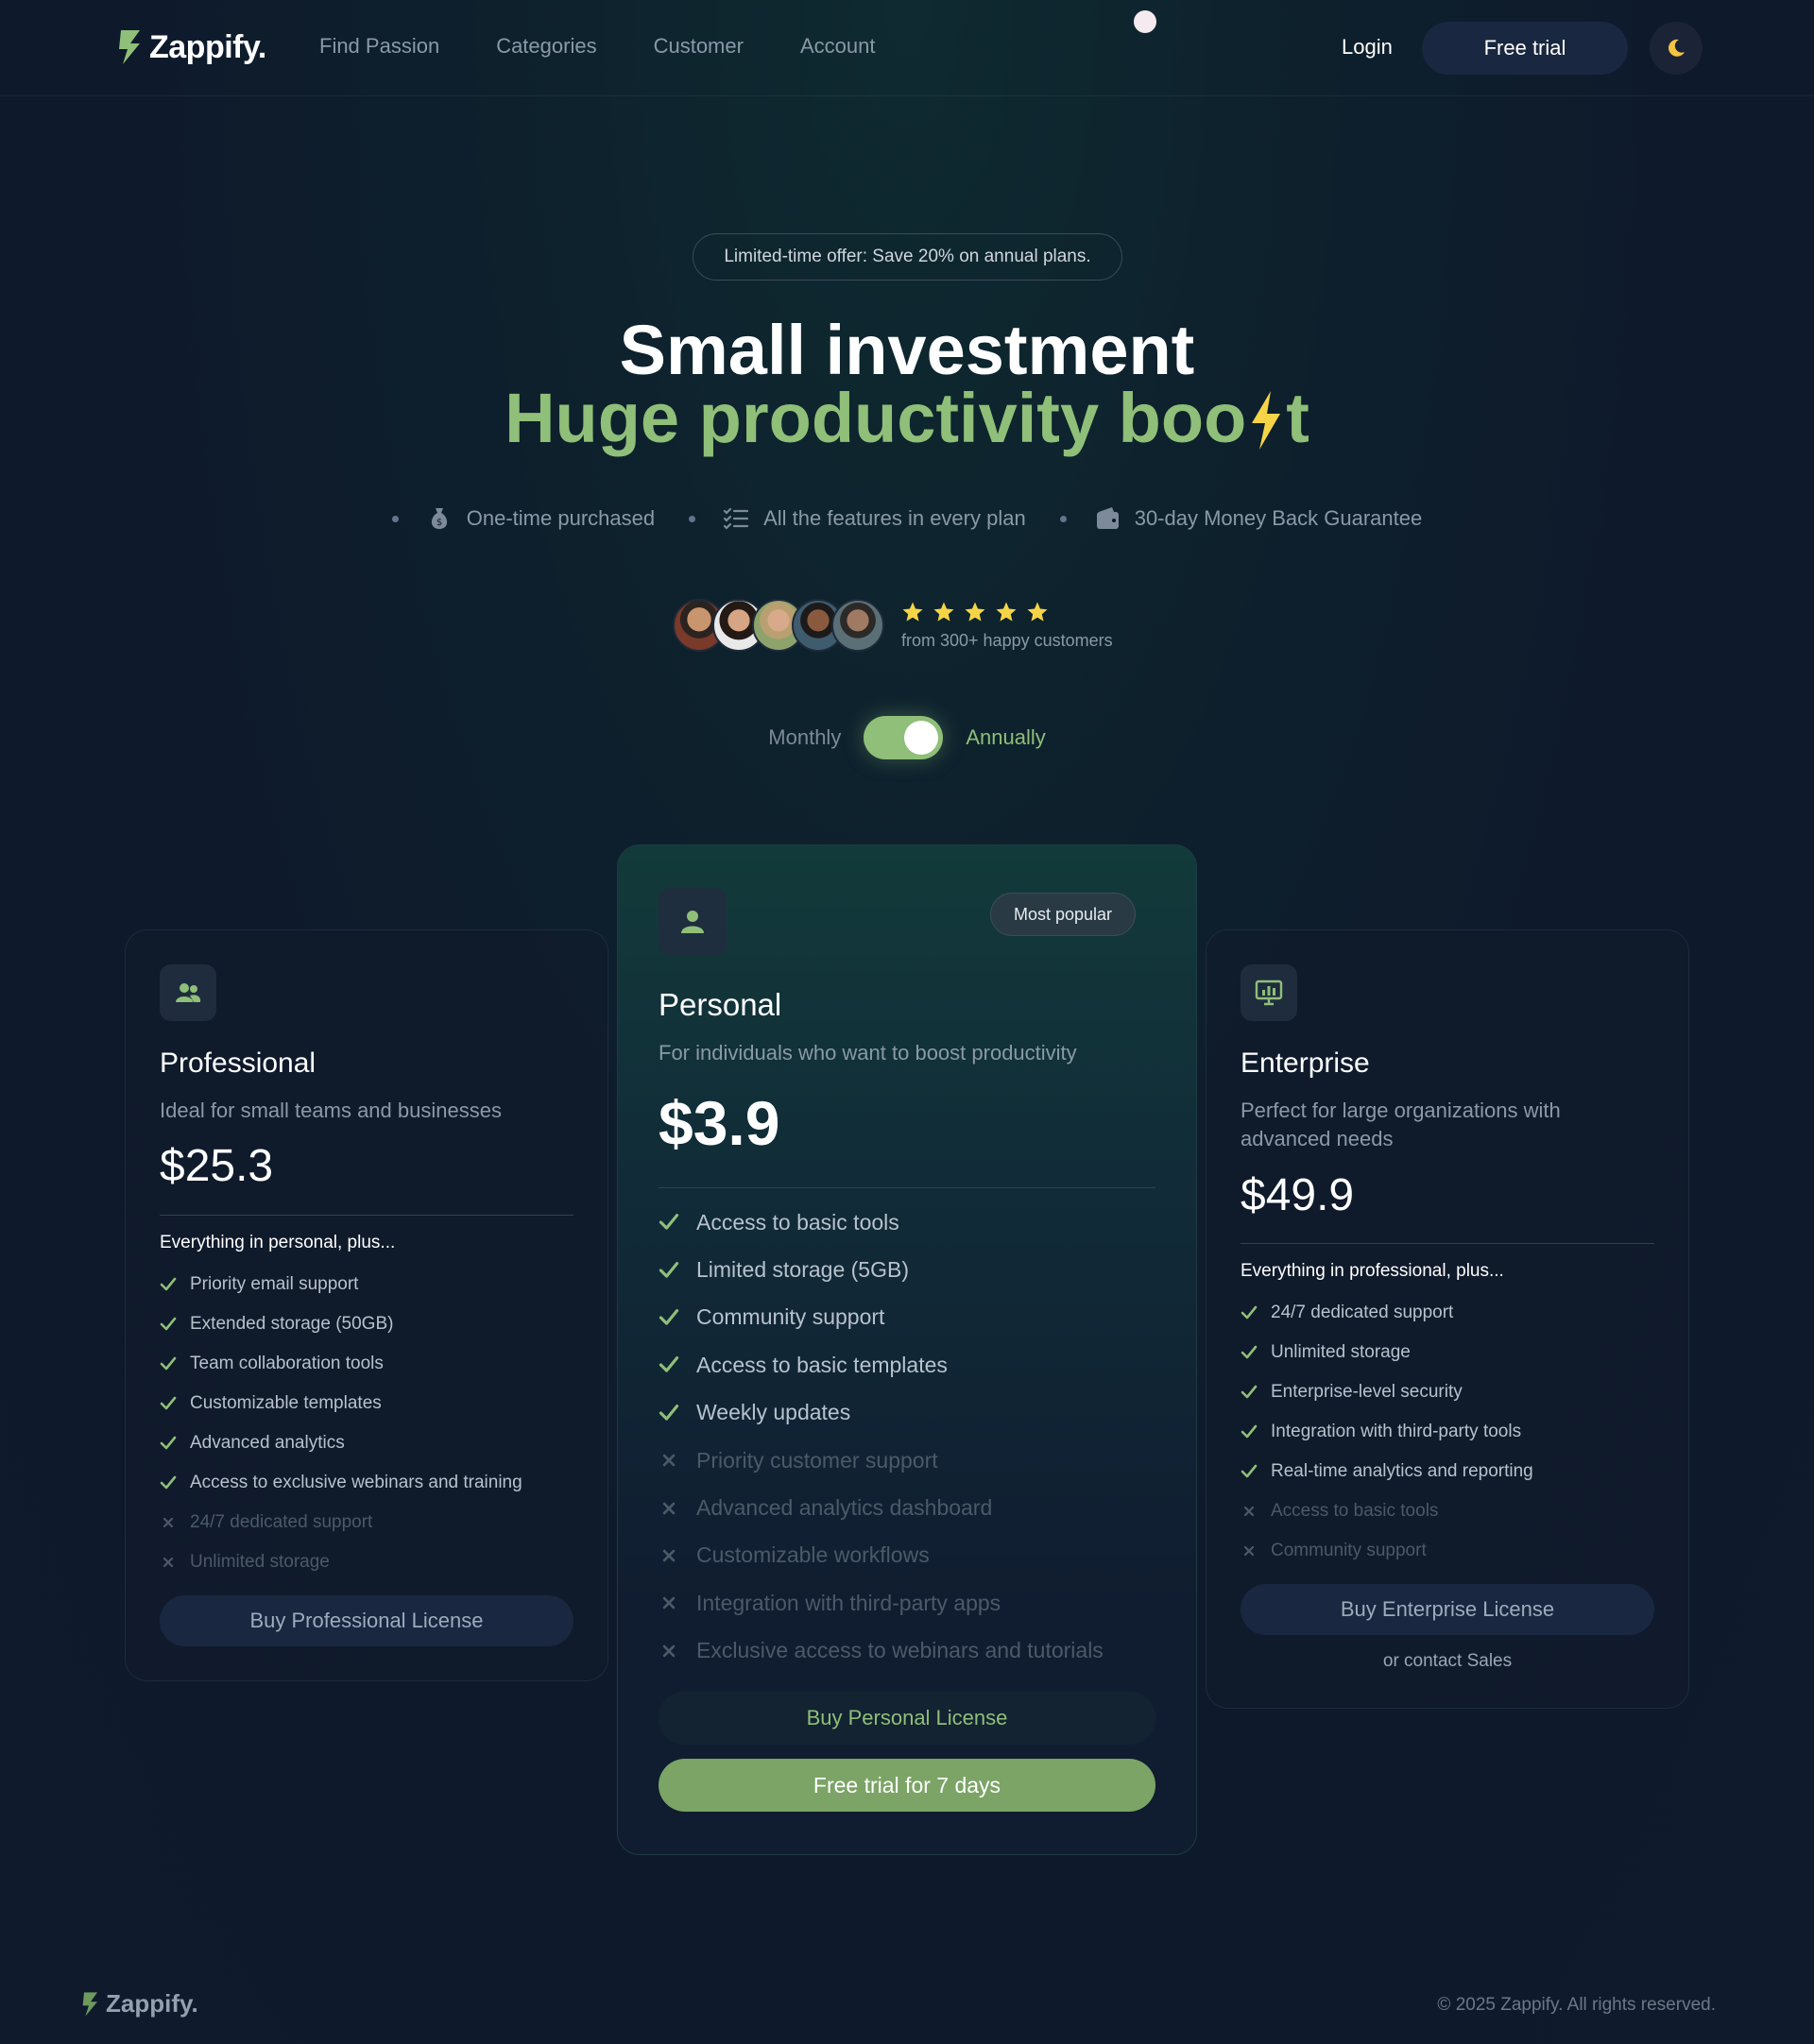 The width and height of the screenshot is (1814, 2044). Describe the element at coordinates (561, 518) in the screenshot. I see `feature-text: One-time purchased` at that location.